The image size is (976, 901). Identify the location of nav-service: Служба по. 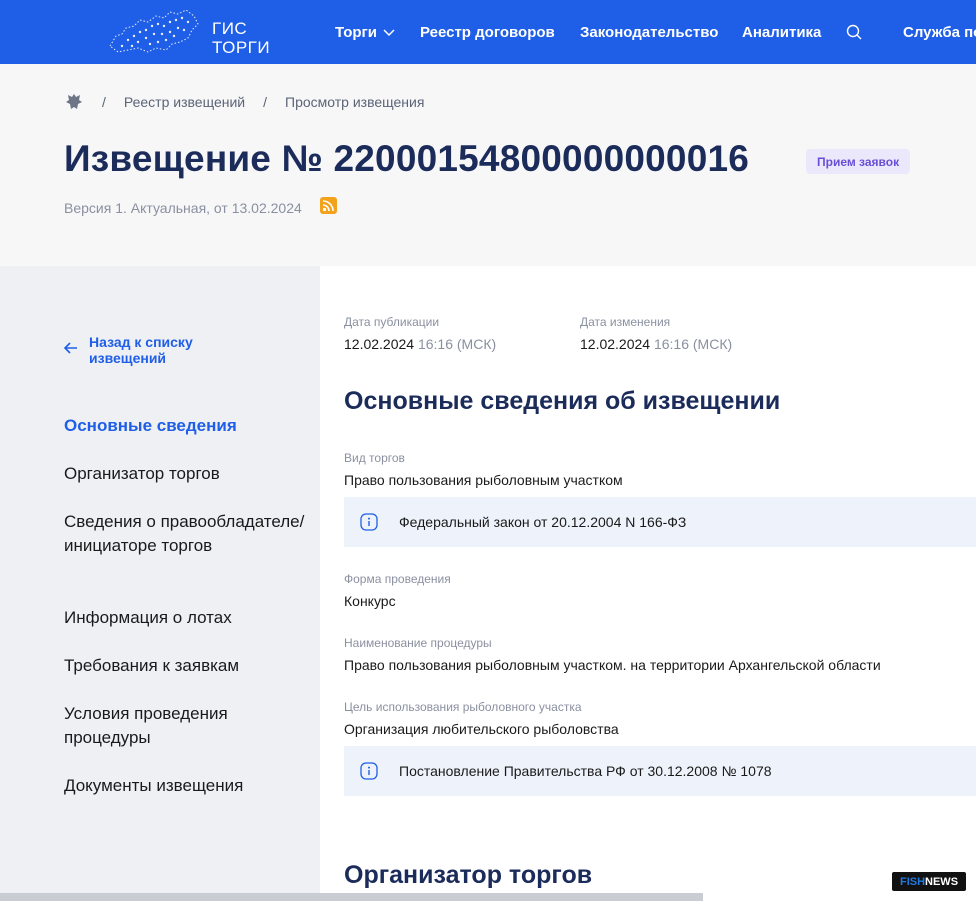
(939, 32).